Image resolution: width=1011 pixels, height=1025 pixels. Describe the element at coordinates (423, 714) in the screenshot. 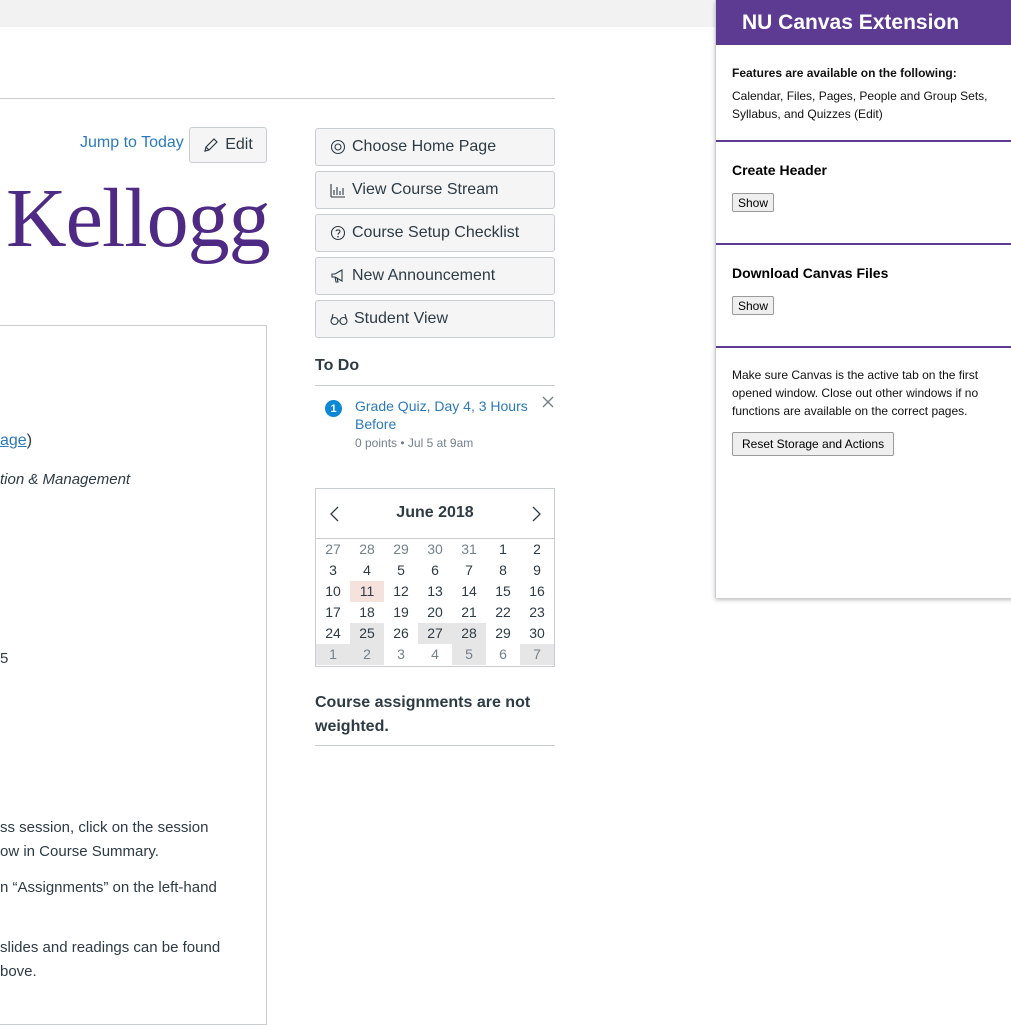

I see `assignment-weight-note: Course assignments are not weighted.` at that location.